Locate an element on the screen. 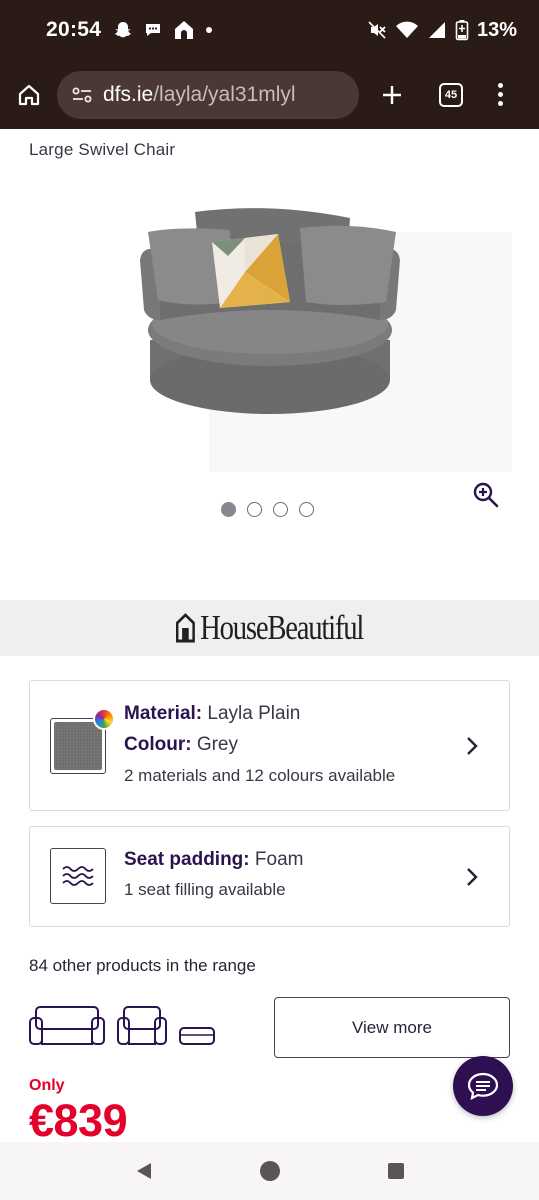  product-subtitle: Large Swivel Chair is located at coordinates (102, 149).